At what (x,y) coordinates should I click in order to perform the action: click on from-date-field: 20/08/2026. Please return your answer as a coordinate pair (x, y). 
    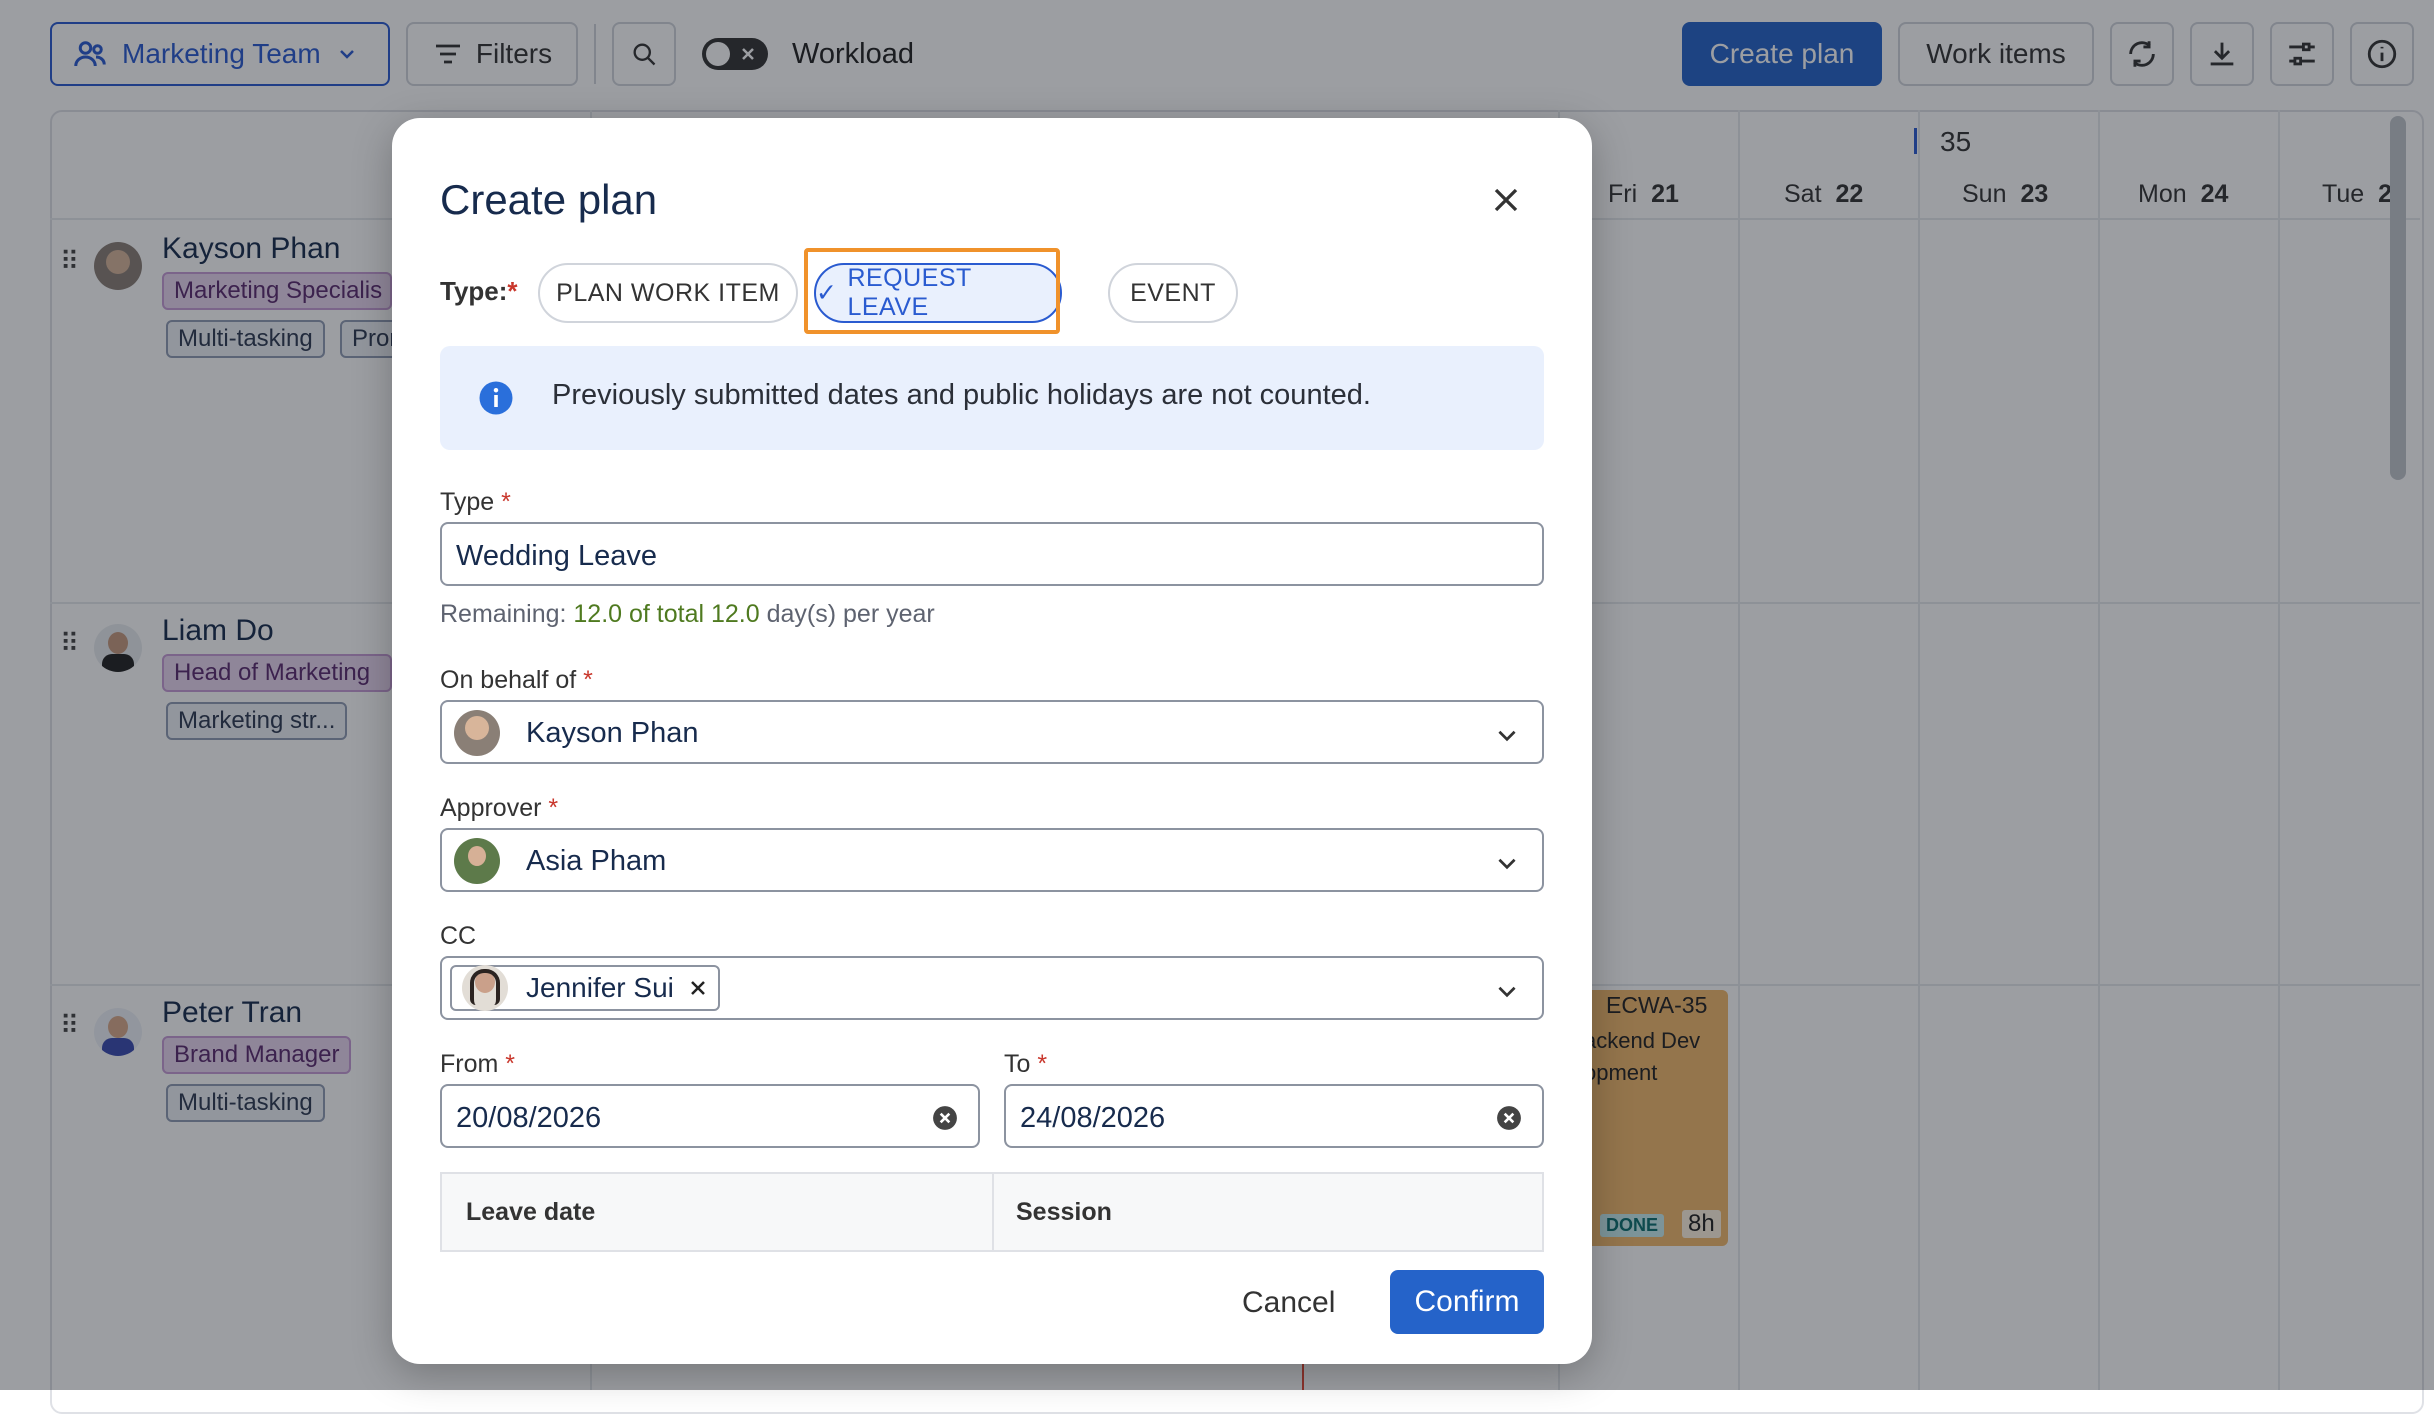
    Looking at the image, I should click on (710, 1116).